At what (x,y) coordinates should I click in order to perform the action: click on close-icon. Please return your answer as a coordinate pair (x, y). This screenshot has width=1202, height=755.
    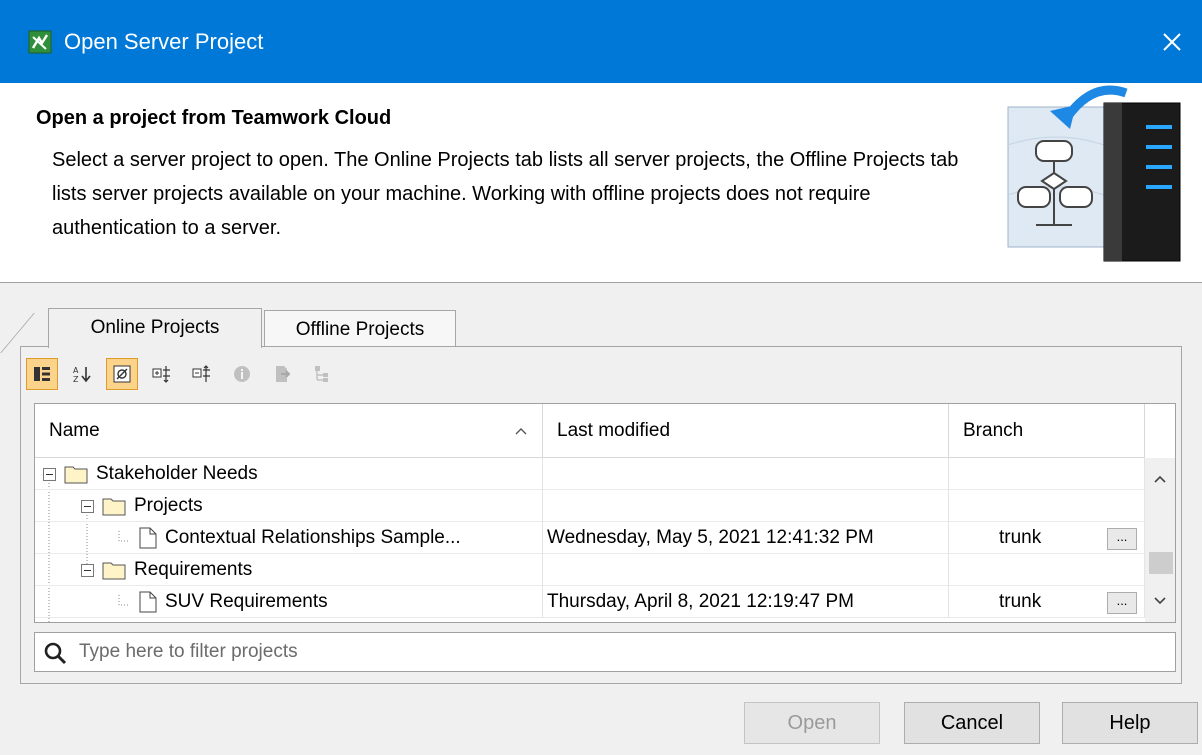
    Looking at the image, I should click on (1172, 42).